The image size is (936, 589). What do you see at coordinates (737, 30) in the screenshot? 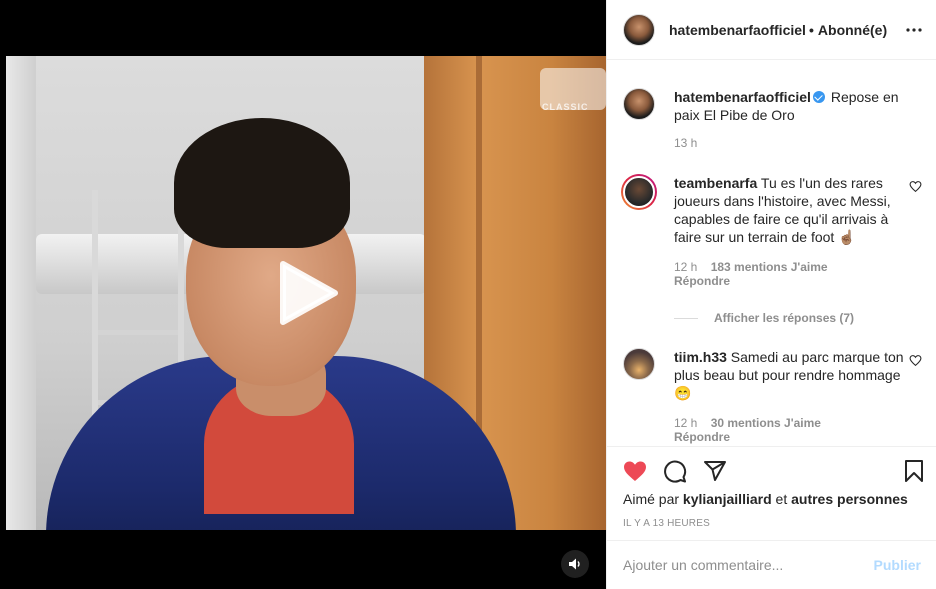
I see `header-username: hatembenarfaofficiel` at bounding box center [737, 30].